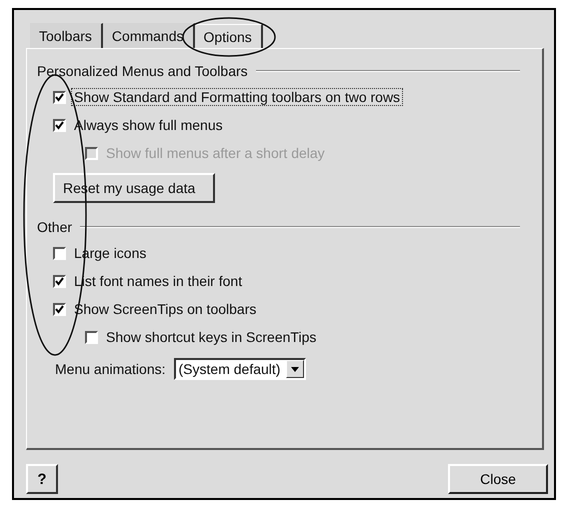 The image size is (562, 508). Describe the element at coordinates (211, 337) in the screenshot. I see `checkbox-label: Show shortcut keys in ScreenTips` at that location.